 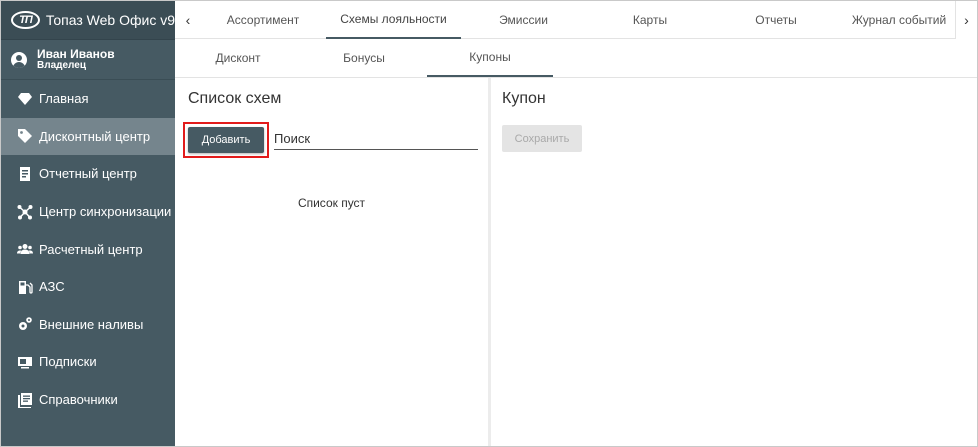 I want to click on book-icon, so click(x=25, y=400).